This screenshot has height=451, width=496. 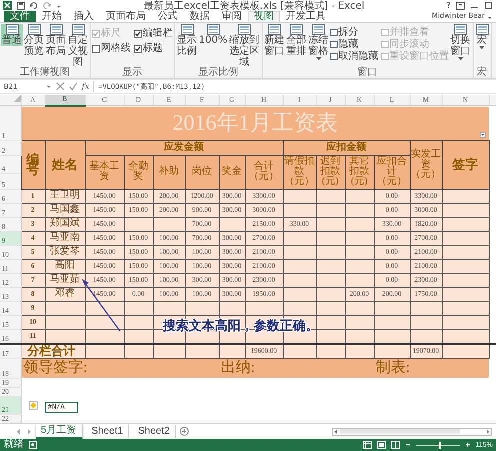 What do you see at coordinates (200, 16) in the screenshot?
I see `ribbon-tab: 数据` at bounding box center [200, 16].